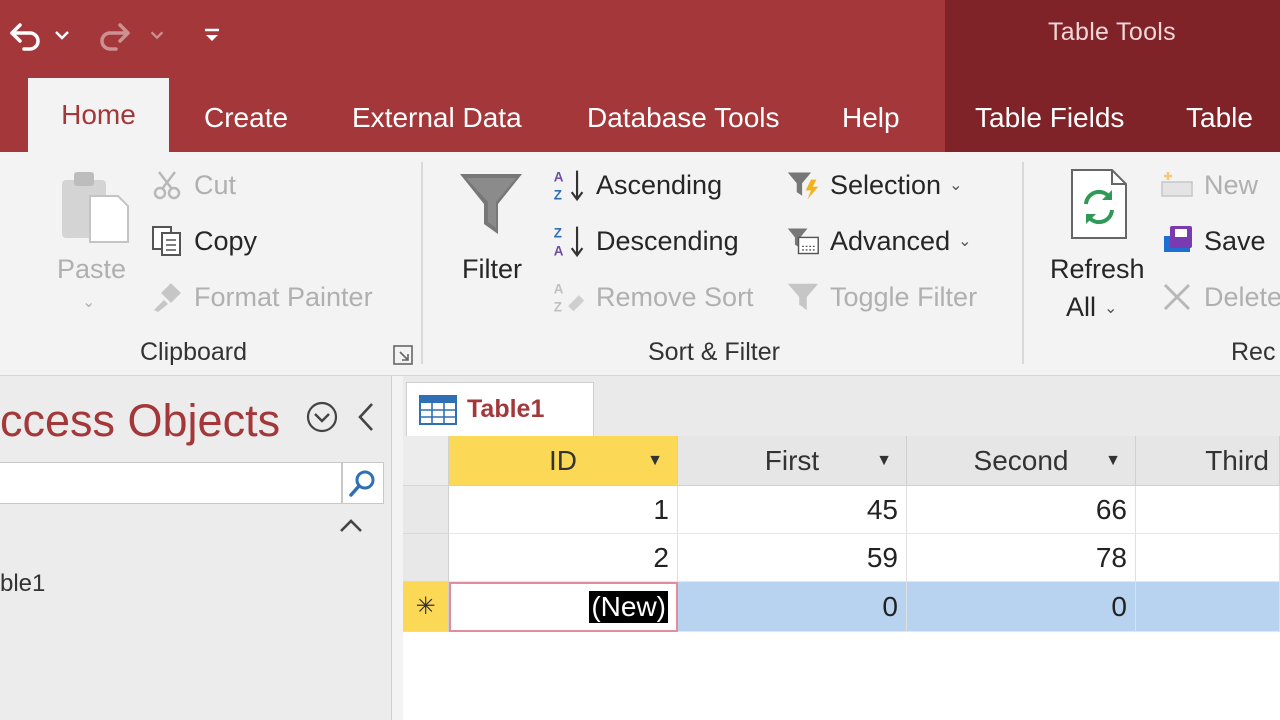 The width and height of the screenshot is (1280, 720). Describe the element at coordinates (167, 297) in the screenshot. I see `paintbrush-icon` at that location.